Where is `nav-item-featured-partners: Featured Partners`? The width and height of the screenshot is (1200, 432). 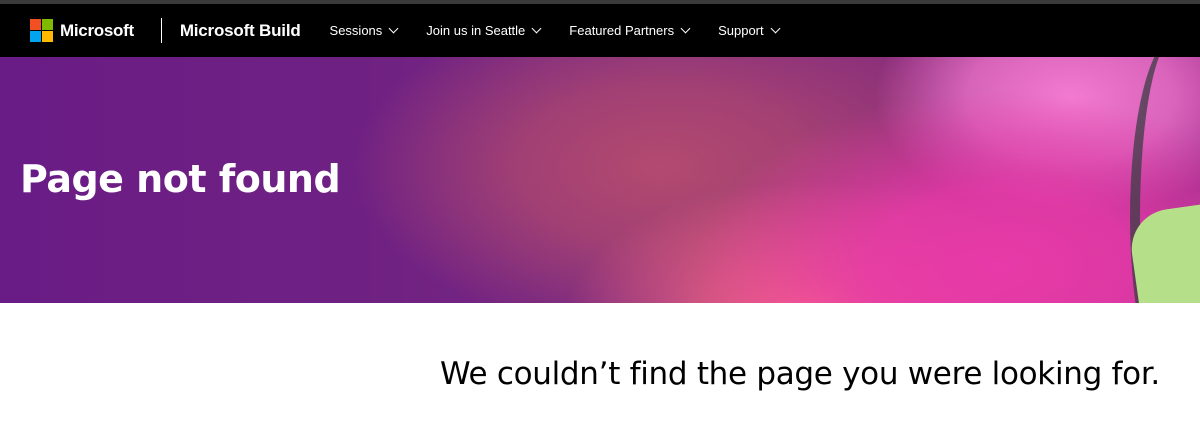 nav-item-featured-partners: Featured Partners is located at coordinates (630, 30).